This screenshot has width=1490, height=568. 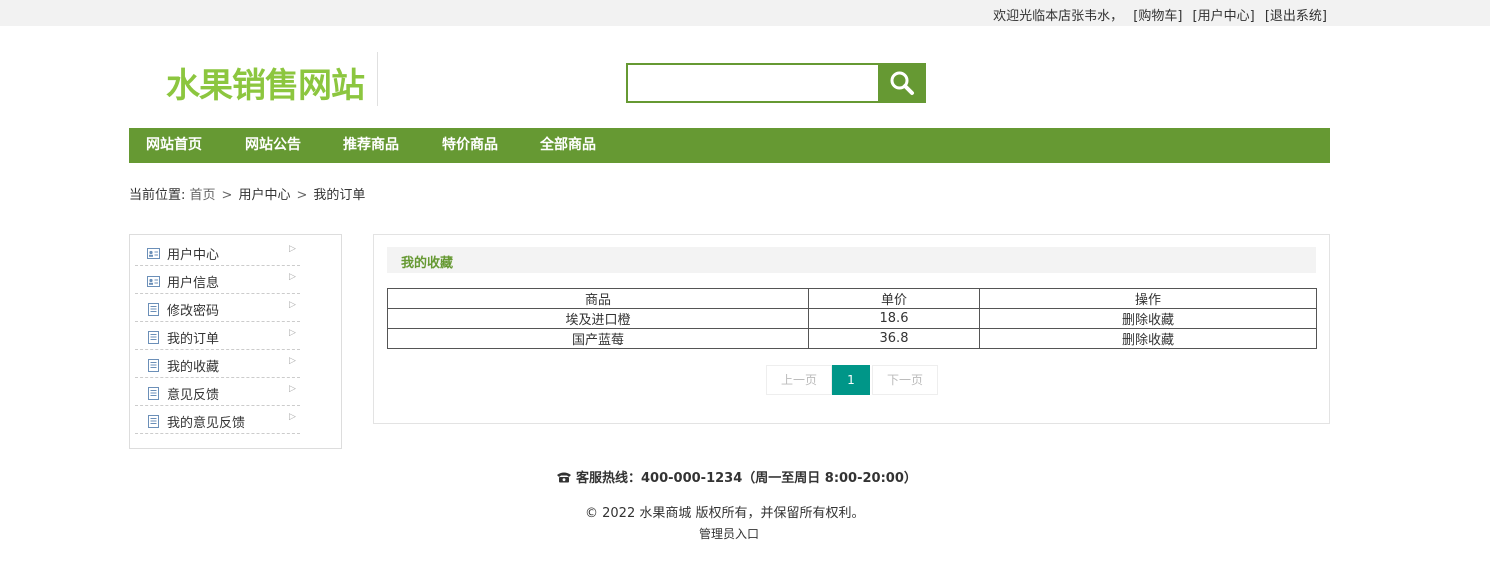 I want to click on search-bar, so click(x=776, y=83).